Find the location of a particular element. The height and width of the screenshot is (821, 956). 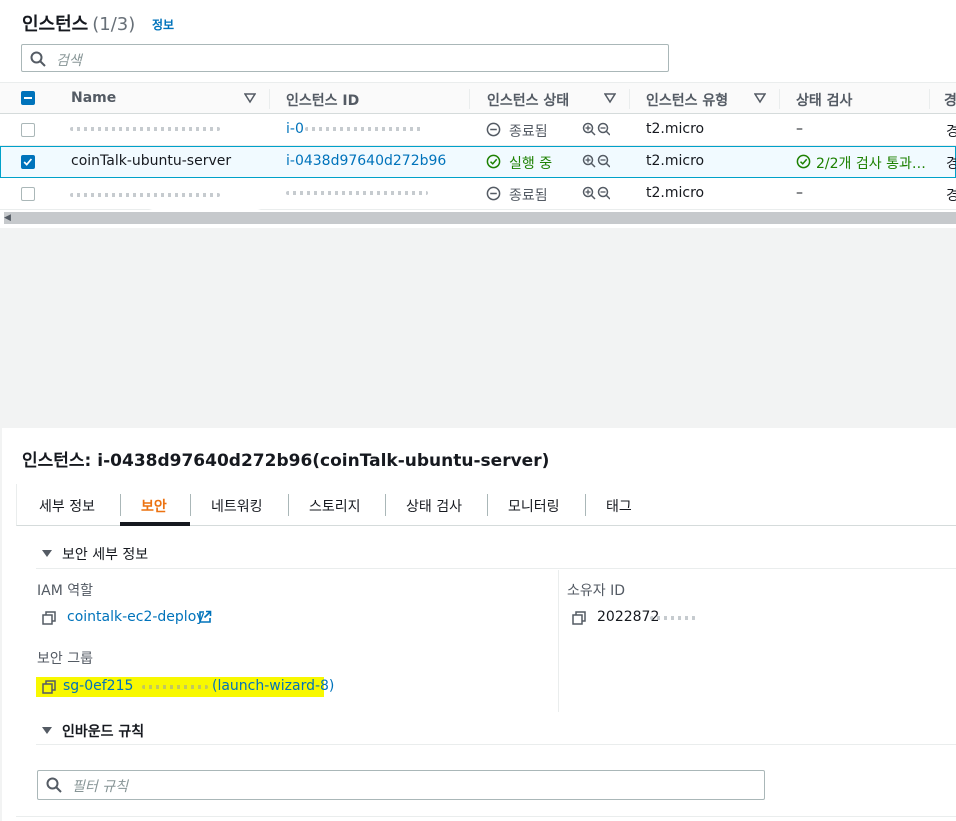

search-placeholder: 검색 is located at coordinates (69, 61).